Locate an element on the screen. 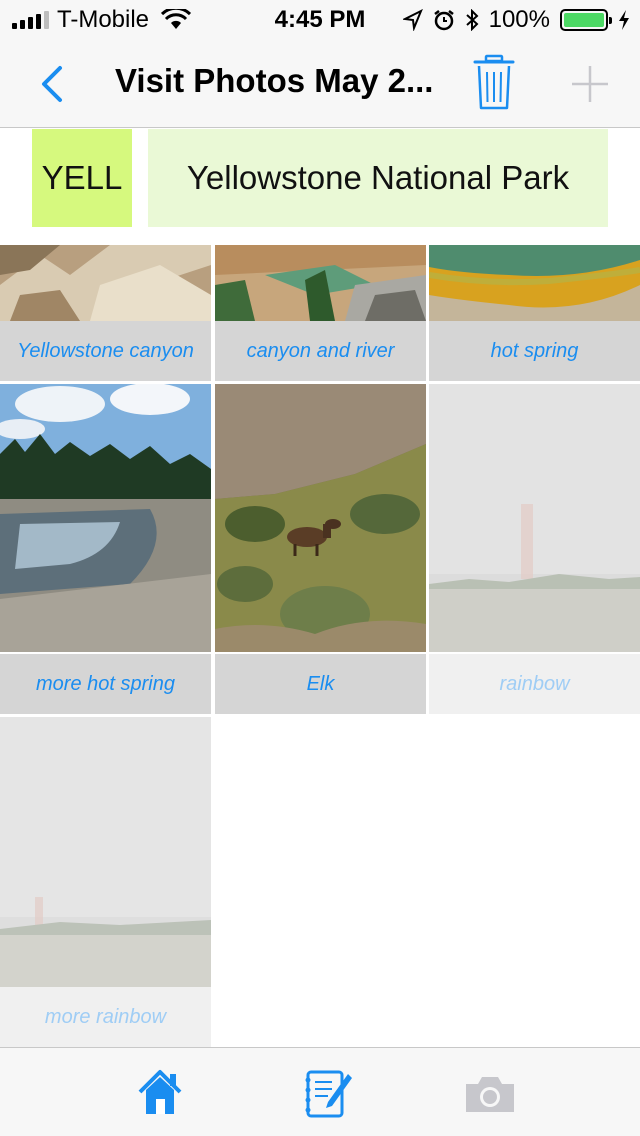 This screenshot has width=640, height=1136. photo-tile: Elk is located at coordinates (320, 549).